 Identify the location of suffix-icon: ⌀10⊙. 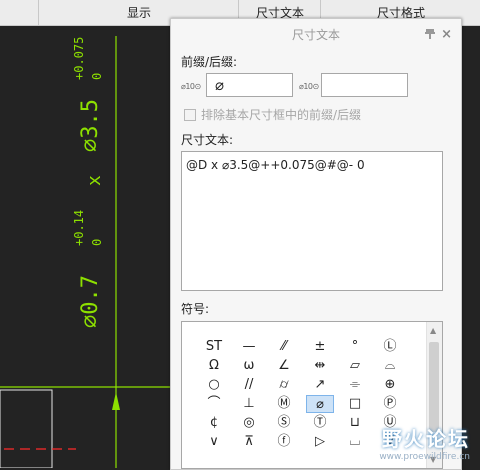
(309, 86).